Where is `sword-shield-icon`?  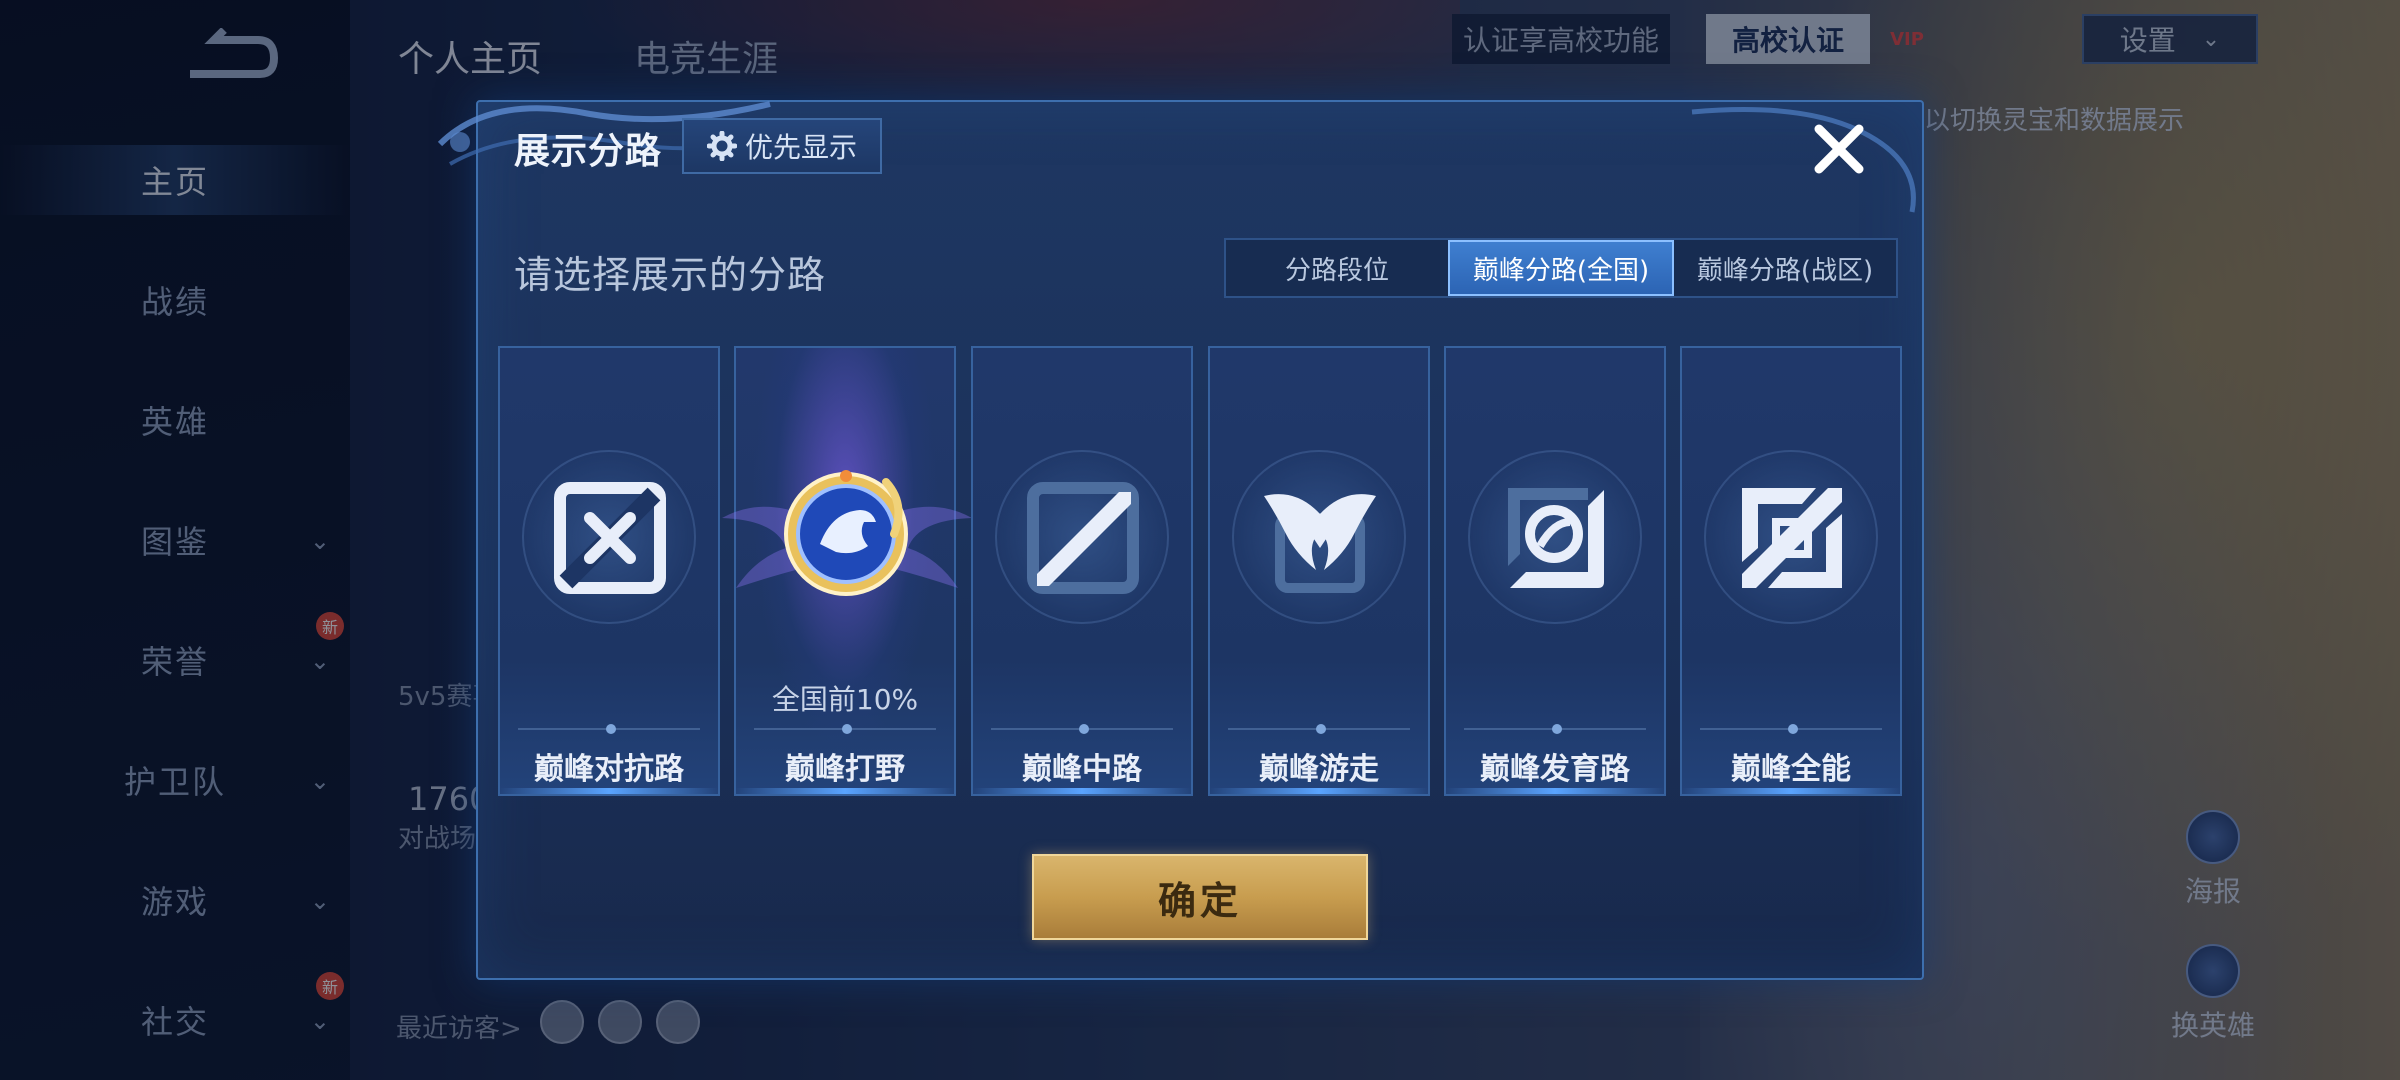 sword-shield-icon is located at coordinates (610, 538).